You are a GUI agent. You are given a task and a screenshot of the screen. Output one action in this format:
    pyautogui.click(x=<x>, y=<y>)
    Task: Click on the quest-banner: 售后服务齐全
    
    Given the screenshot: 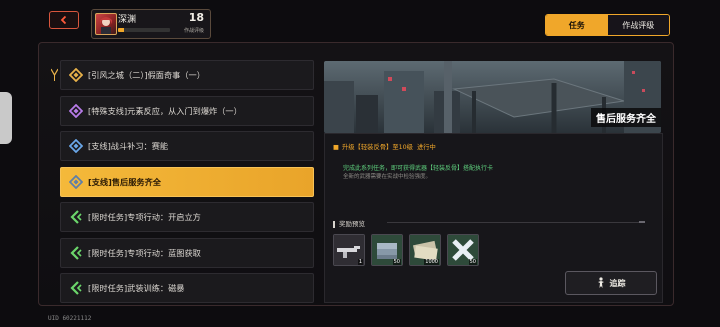 What is the action you would take?
    pyautogui.click(x=492, y=97)
    